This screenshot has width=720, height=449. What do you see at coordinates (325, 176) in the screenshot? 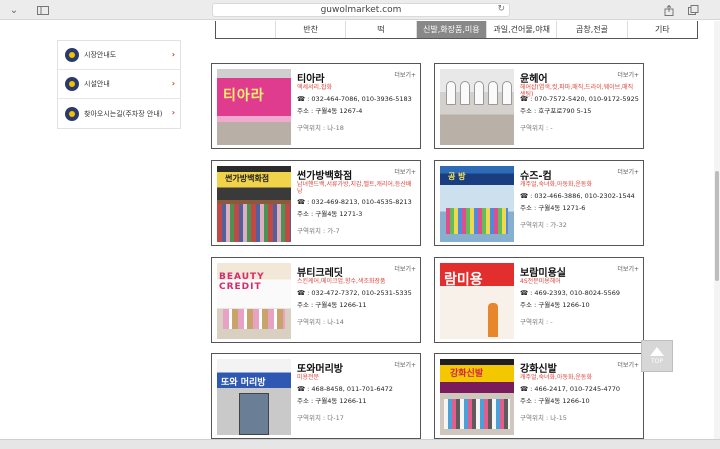
I see `store-name: 썬가방백화점` at bounding box center [325, 176].